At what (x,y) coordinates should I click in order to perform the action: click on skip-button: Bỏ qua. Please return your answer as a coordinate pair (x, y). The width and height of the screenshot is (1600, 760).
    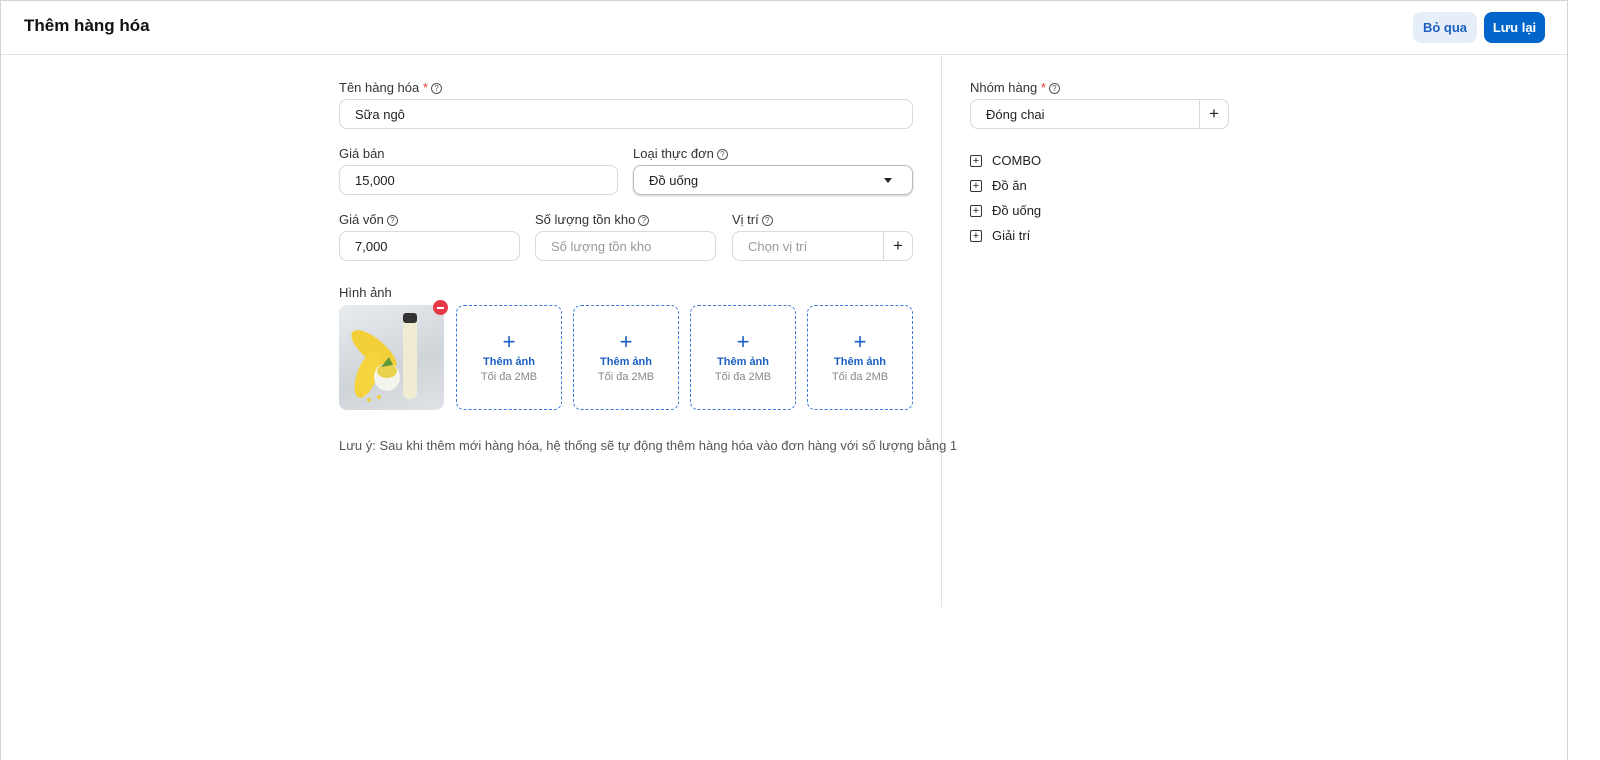
    Looking at the image, I should click on (1445, 27).